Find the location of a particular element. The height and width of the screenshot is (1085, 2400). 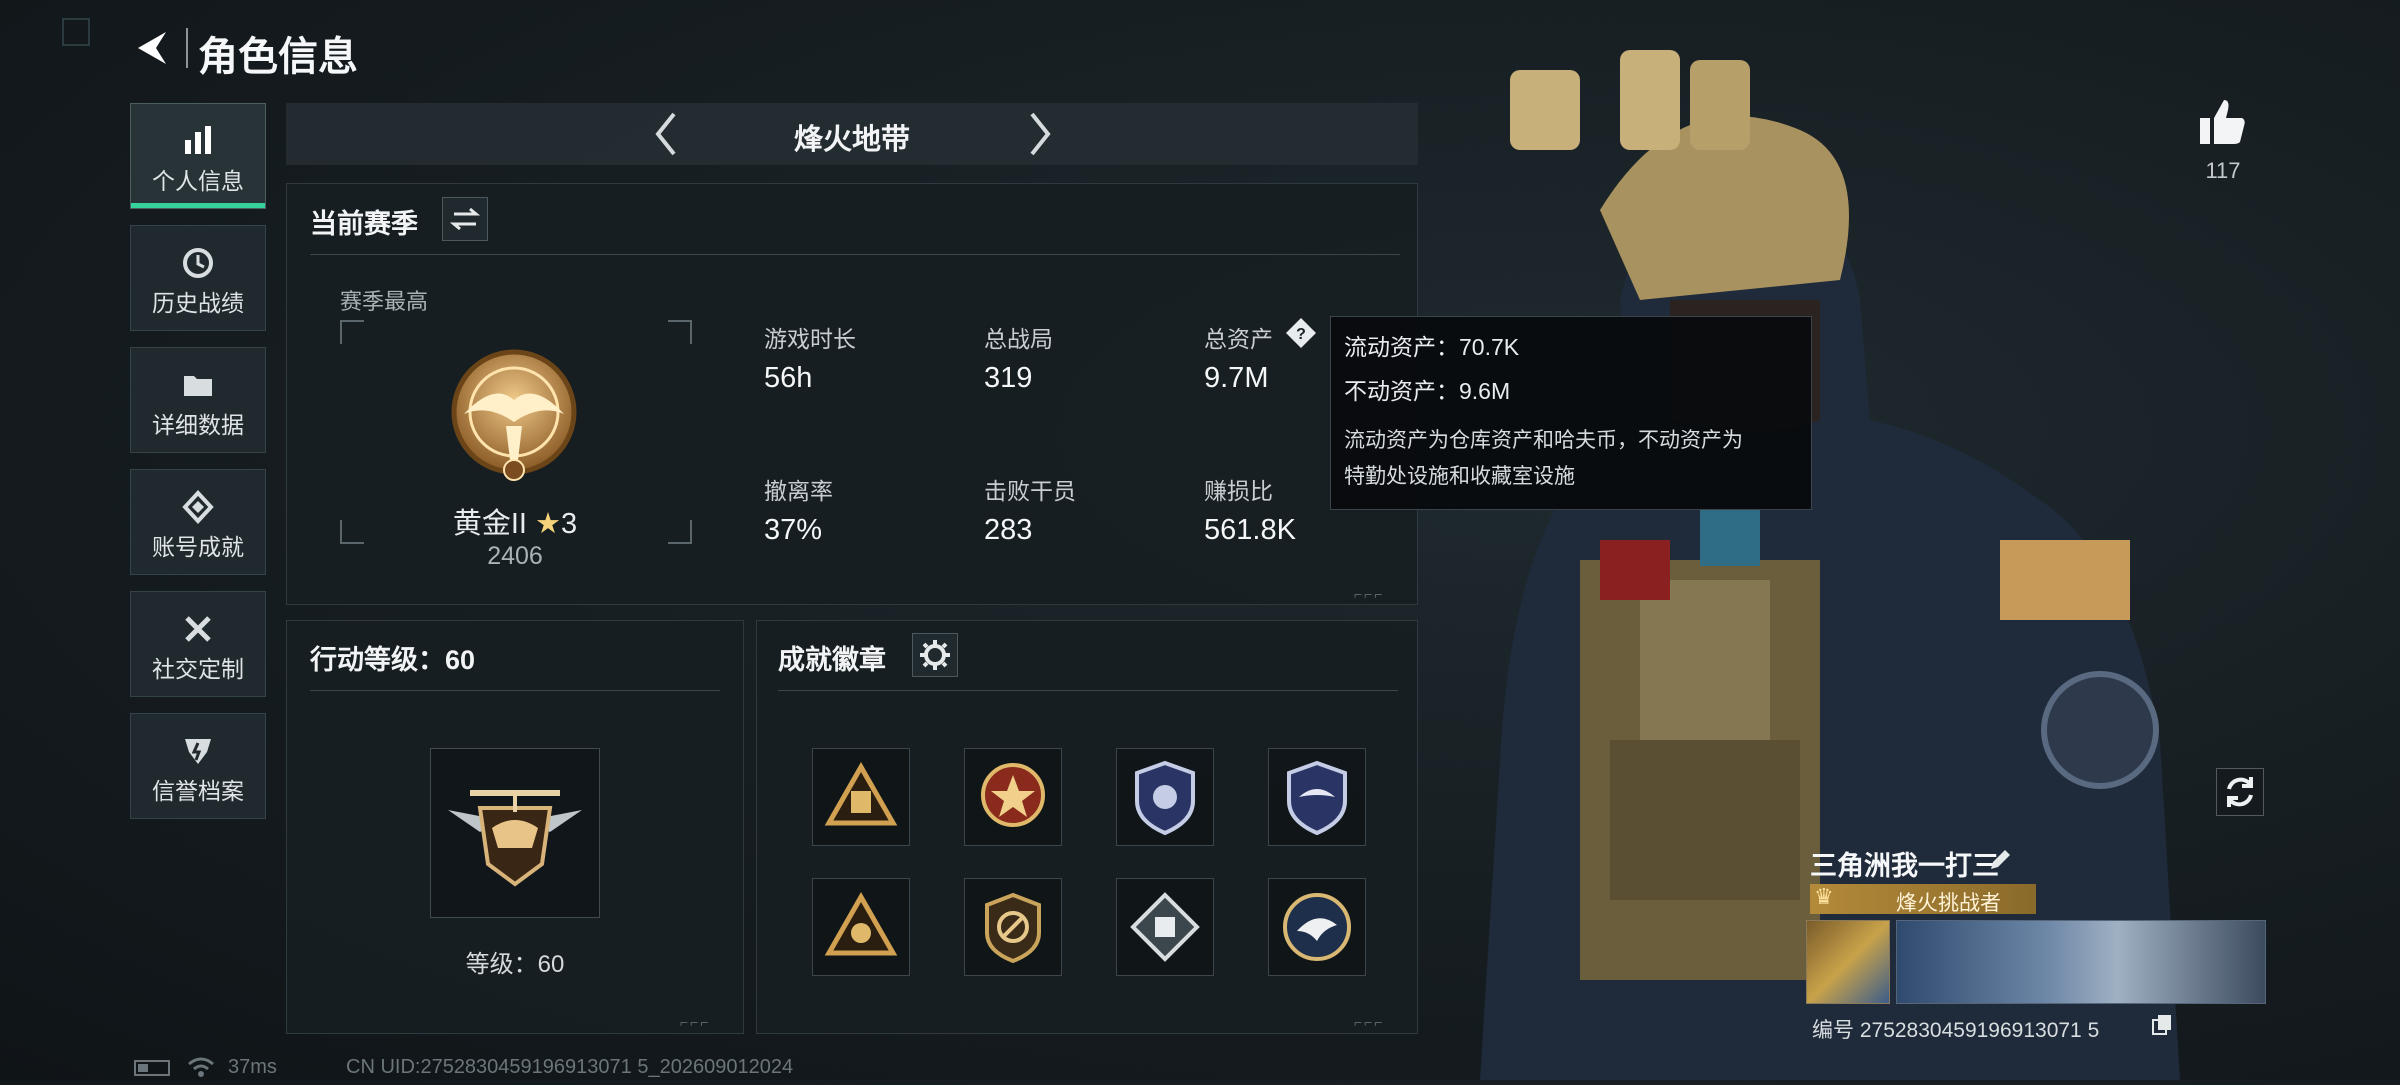

level-label: 等级：60 is located at coordinates (515, 964).